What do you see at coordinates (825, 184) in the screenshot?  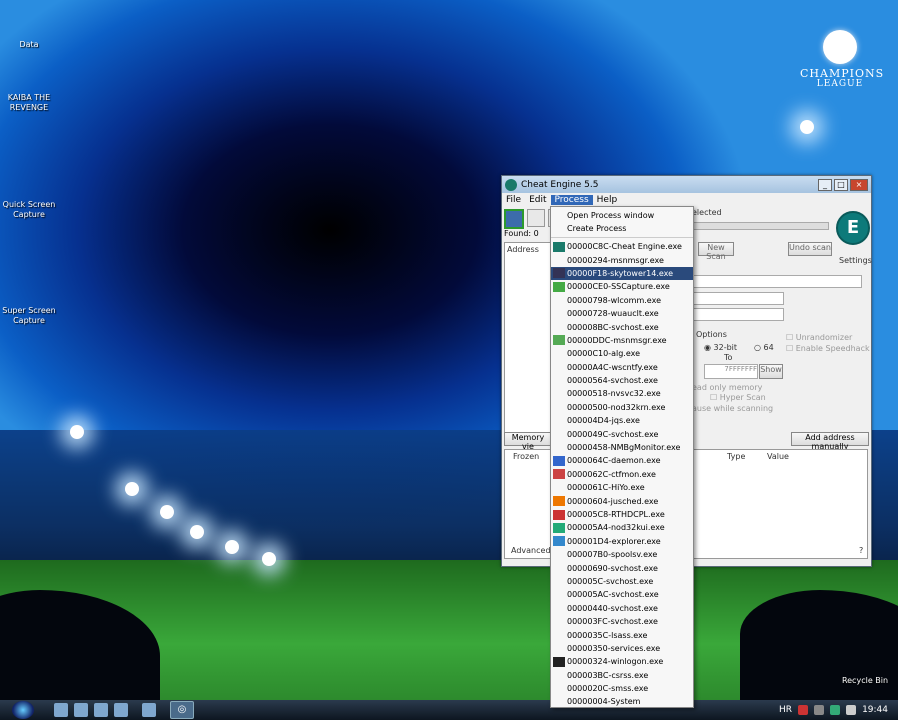 I see `minimize-icon: _` at bounding box center [825, 184].